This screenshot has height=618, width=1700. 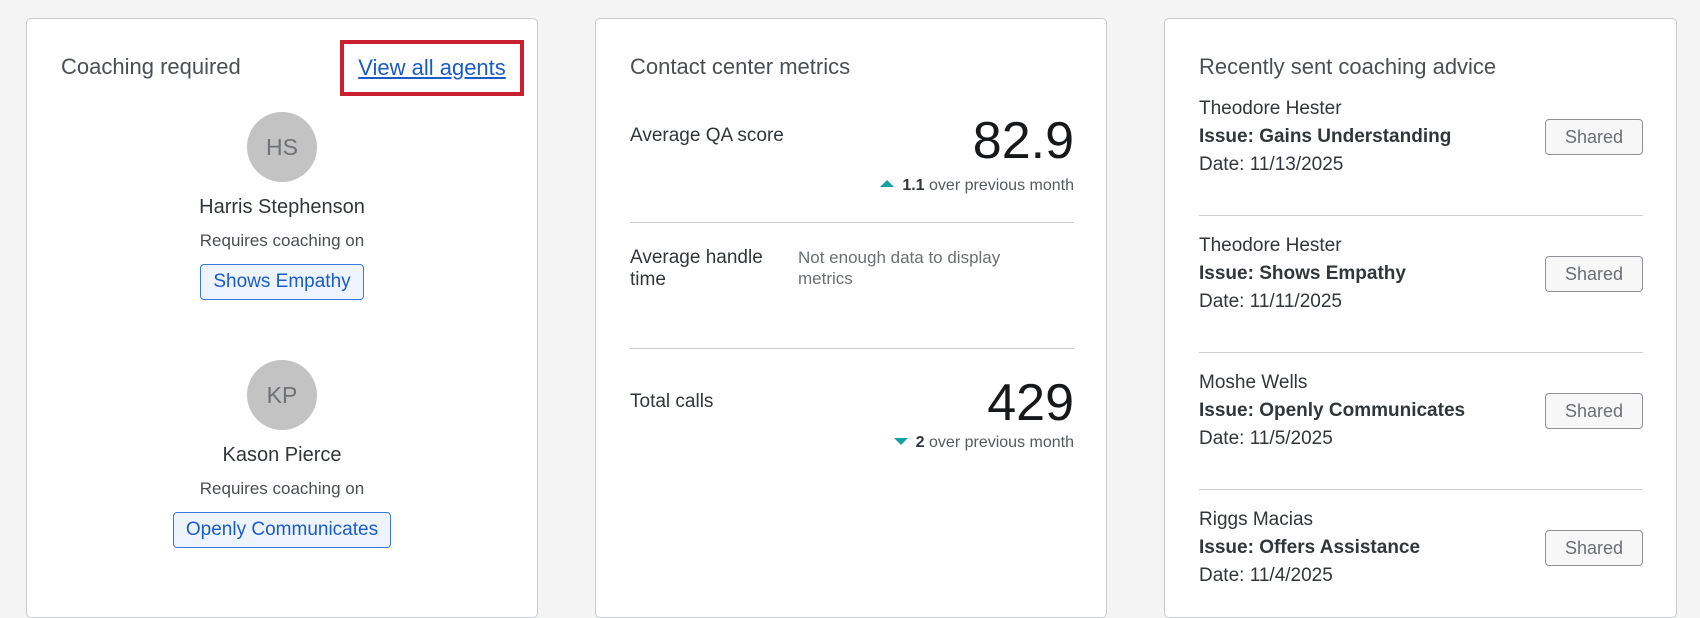 What do you see at coordinates (151, 66) in the screenshot?
I see `card-title: Coaching required` at bounding box center [151, 66].